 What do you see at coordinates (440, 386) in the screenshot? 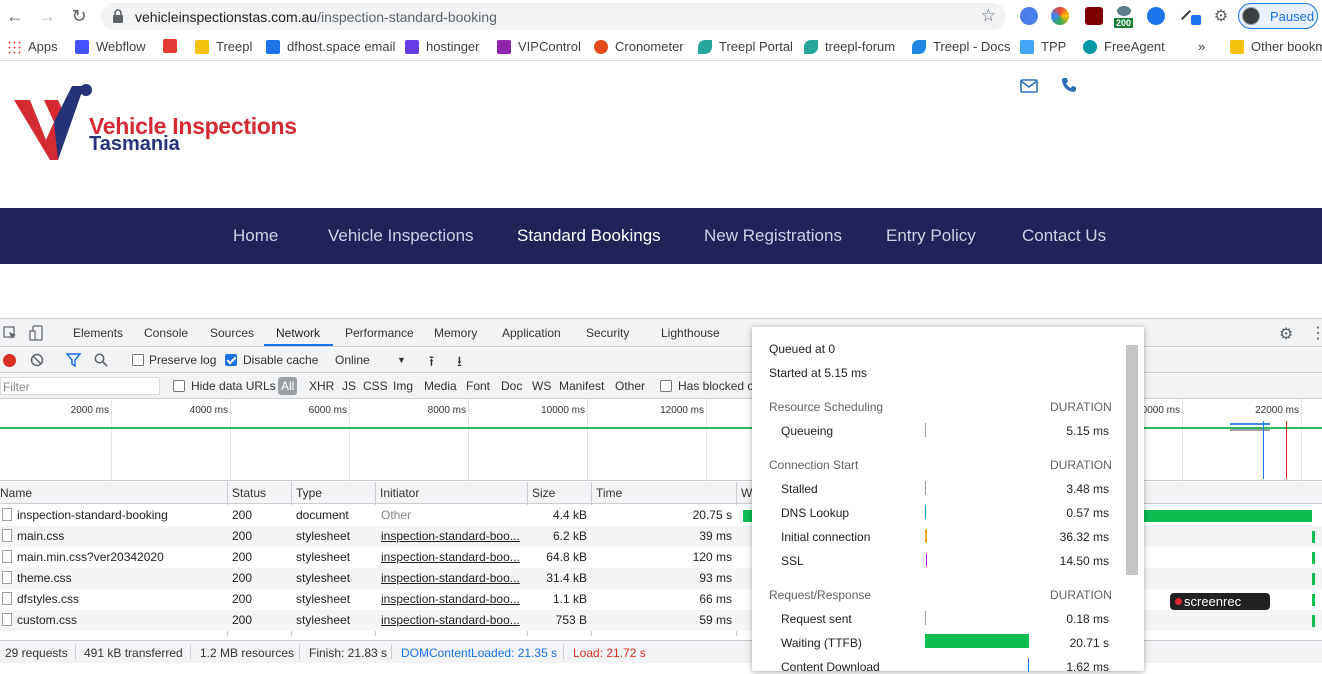
I see `filter-media: Media` at bounding box center [440, 386].